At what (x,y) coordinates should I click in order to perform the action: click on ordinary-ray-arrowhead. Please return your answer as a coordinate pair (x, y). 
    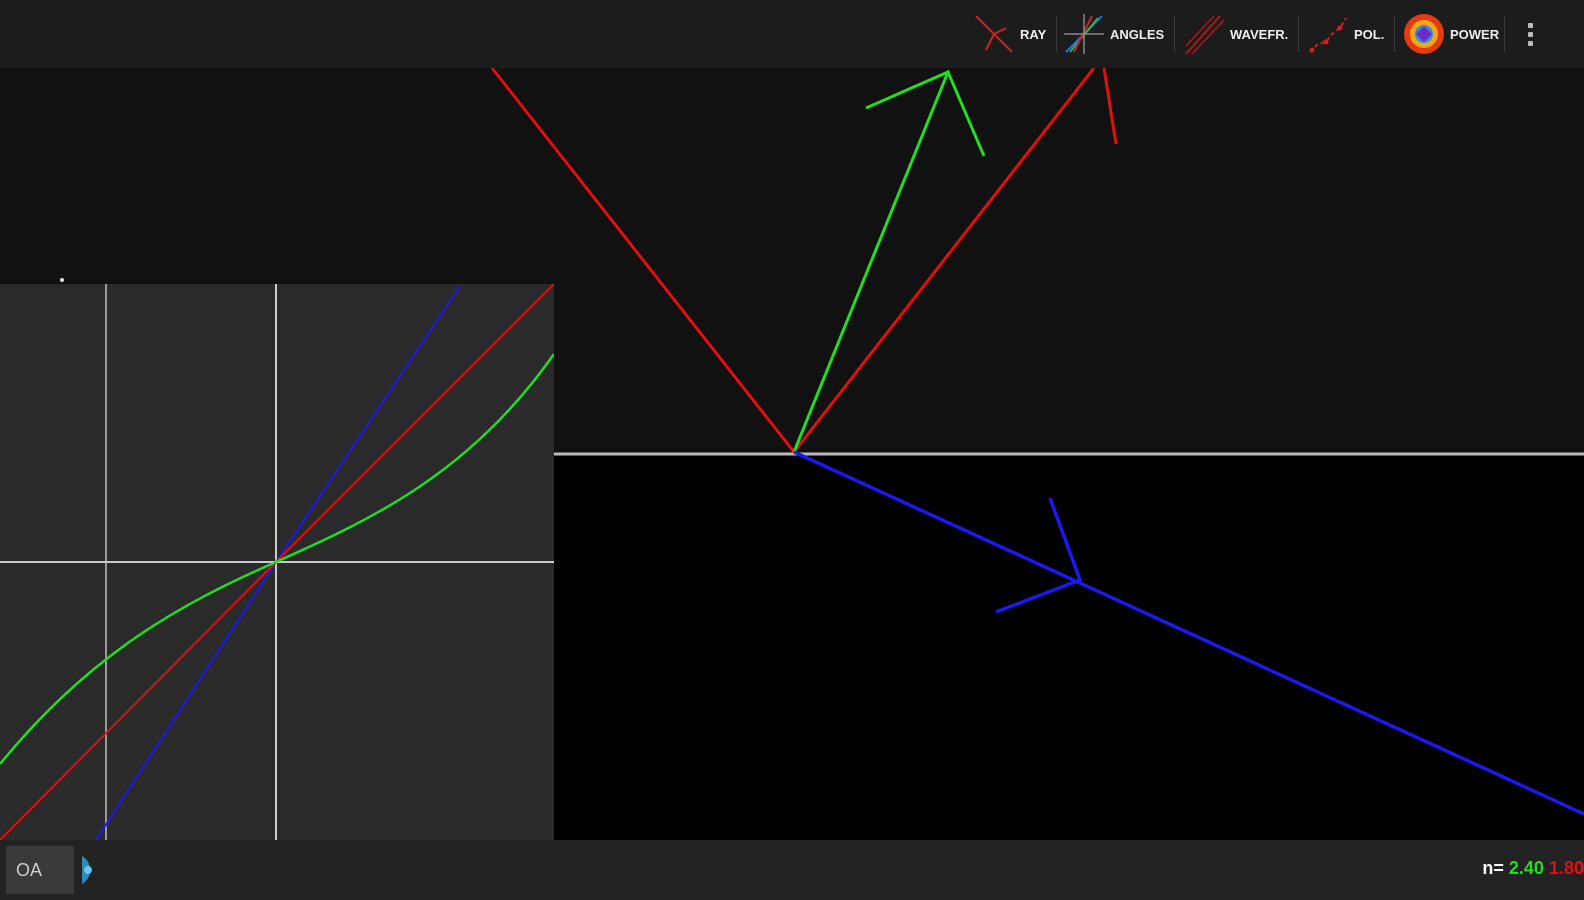
    Looking at the image, I should click on (925, 113).